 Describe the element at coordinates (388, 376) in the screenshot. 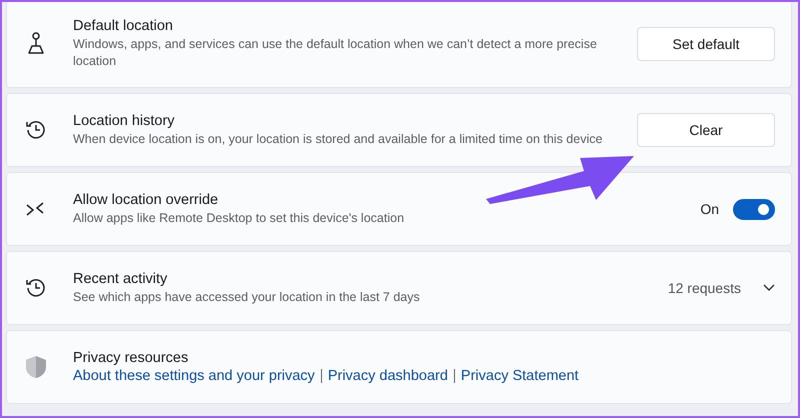

I see `privacy-link: Privacy dashboard` at that location.